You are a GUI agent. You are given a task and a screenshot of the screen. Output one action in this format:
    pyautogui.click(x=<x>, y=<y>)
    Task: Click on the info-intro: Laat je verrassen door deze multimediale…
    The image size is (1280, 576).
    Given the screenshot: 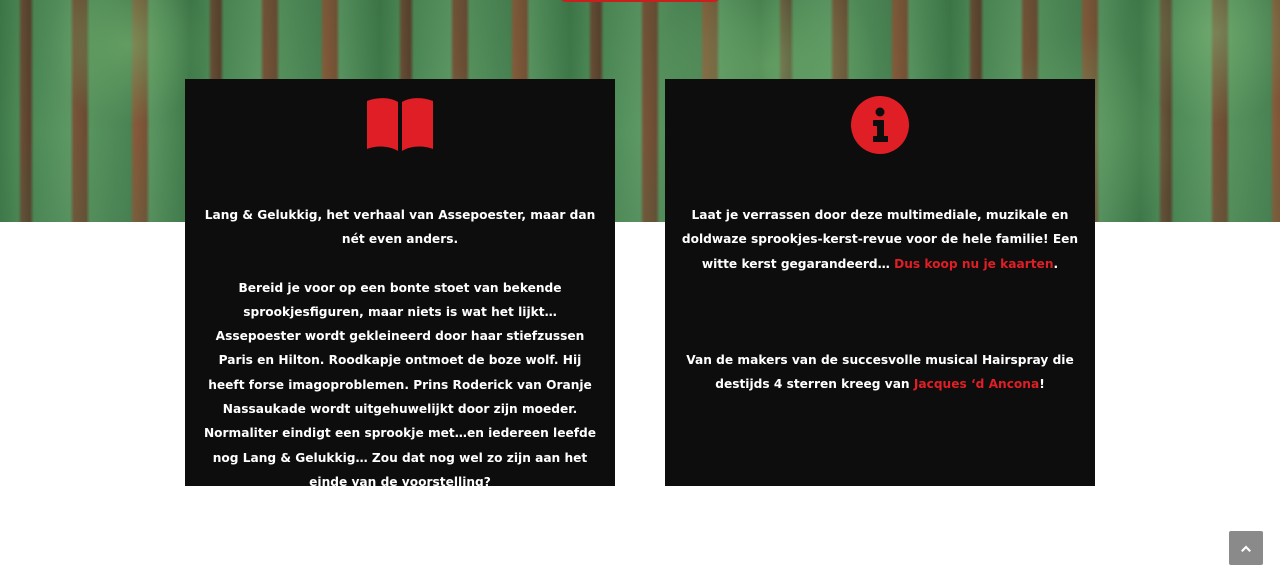 What is the action you would take?
    pyautogui.click(x=880, y=239)
    